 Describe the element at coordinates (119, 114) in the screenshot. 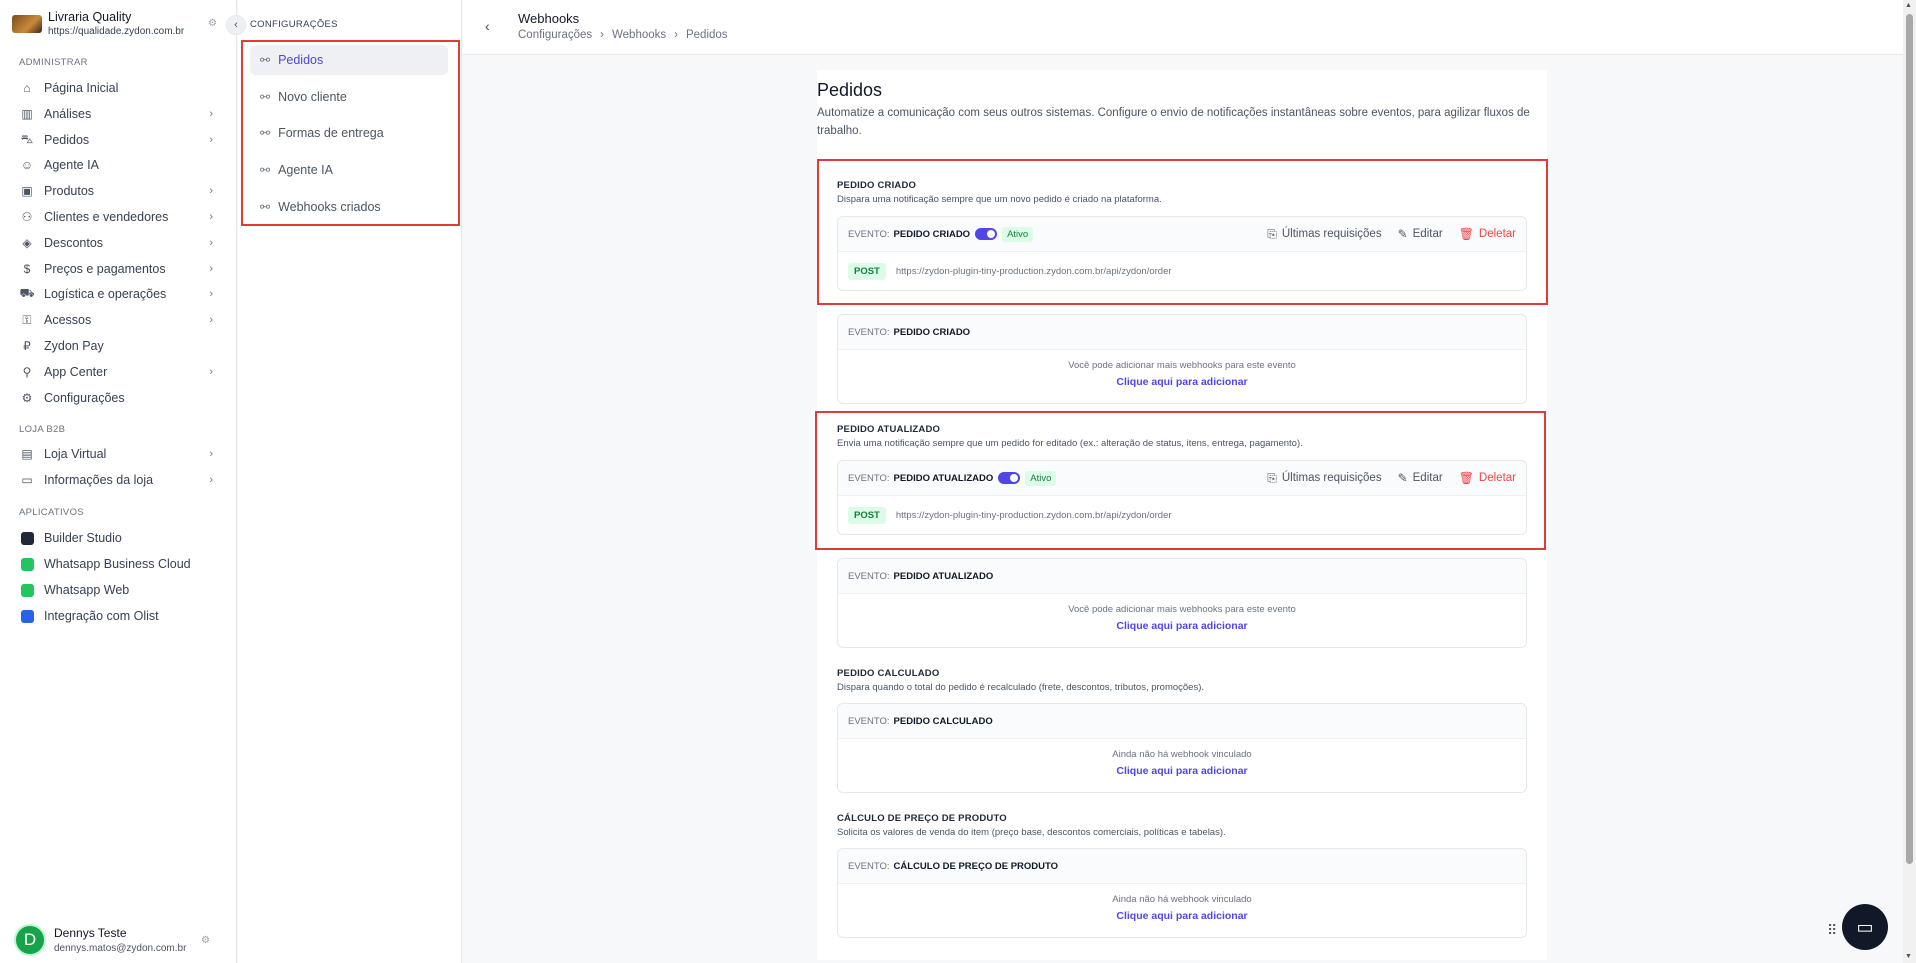

I see `sidebar-item-an-lises: ▥ Análises ›` at that location.